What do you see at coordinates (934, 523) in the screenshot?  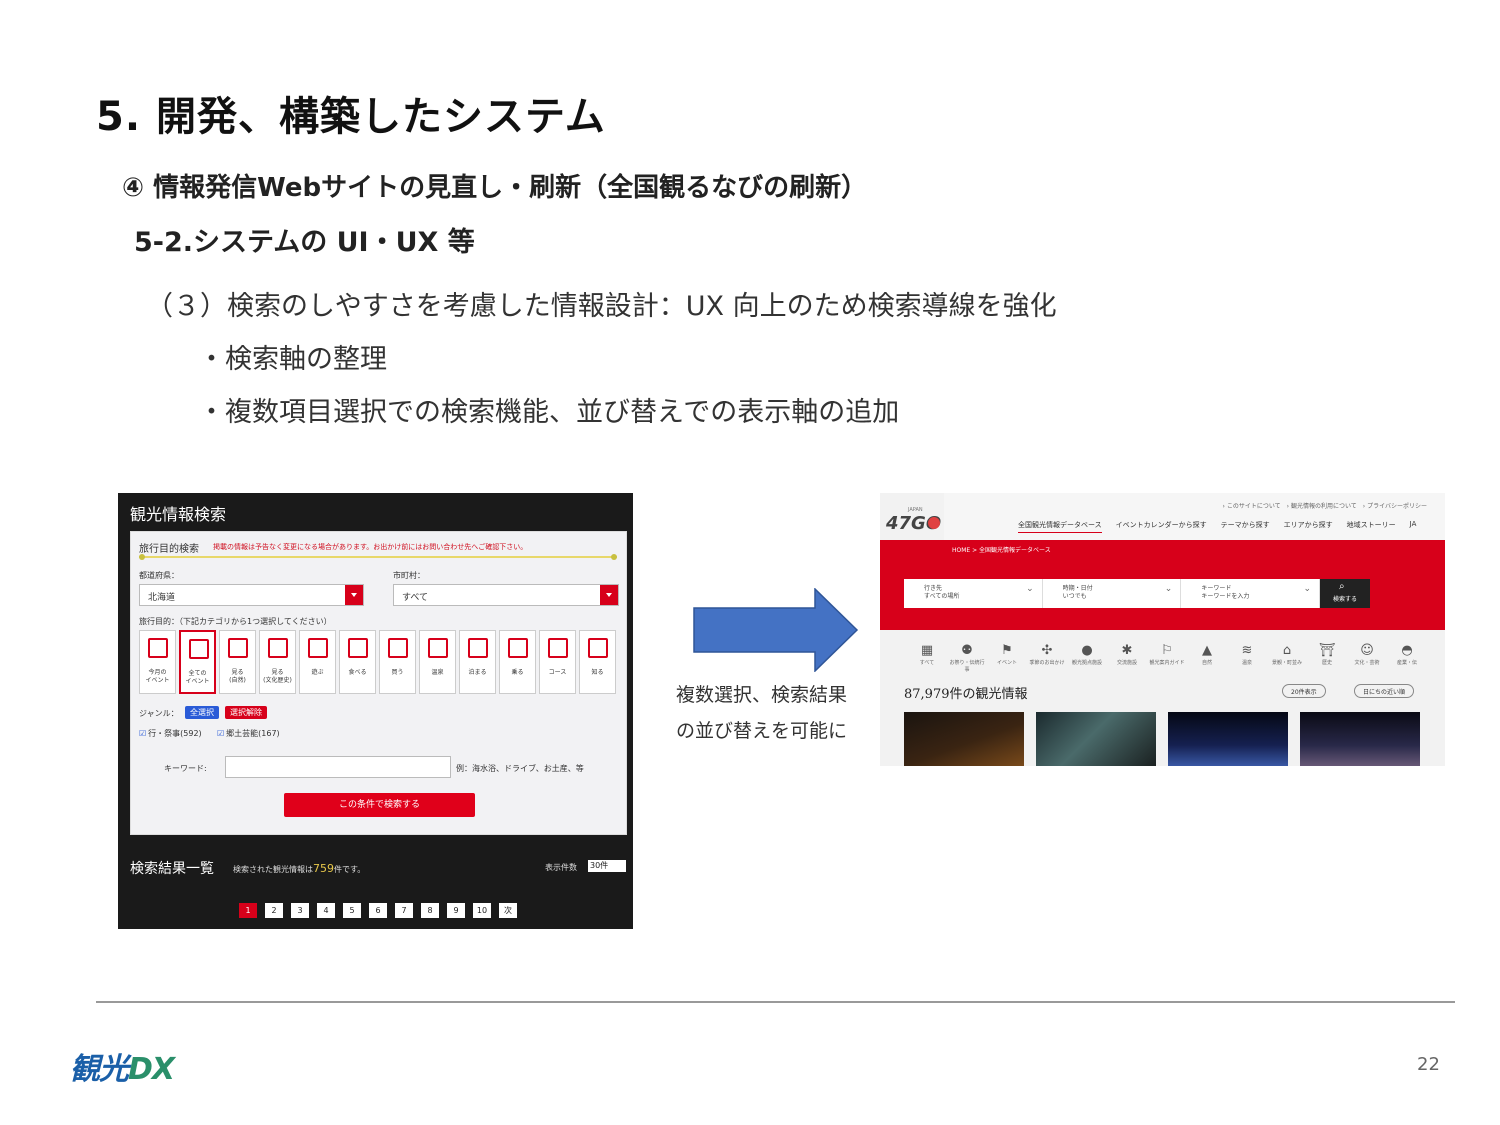 I see `logo-mark` at bounding box center [934, 523].